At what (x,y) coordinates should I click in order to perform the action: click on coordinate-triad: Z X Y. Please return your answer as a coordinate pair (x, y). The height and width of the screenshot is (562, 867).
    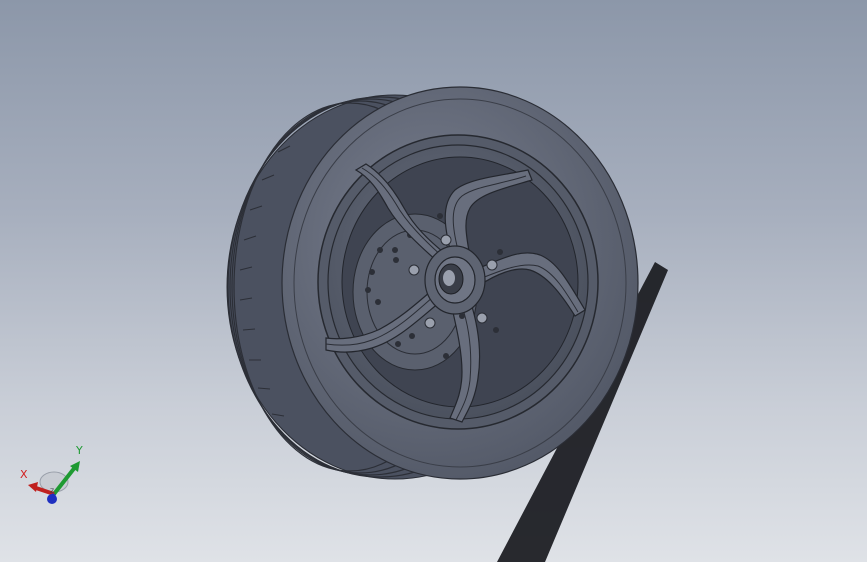
    Looking at the image, I should click on (54, 479).